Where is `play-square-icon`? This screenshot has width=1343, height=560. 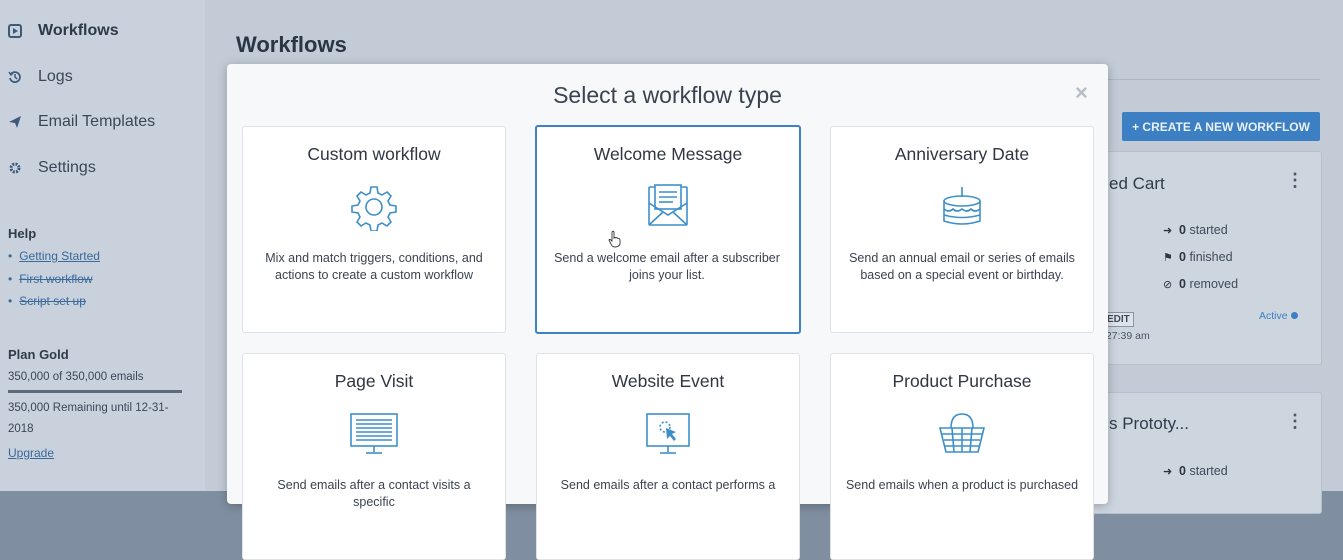
play-square-icon is located at coordinates (15, 31).